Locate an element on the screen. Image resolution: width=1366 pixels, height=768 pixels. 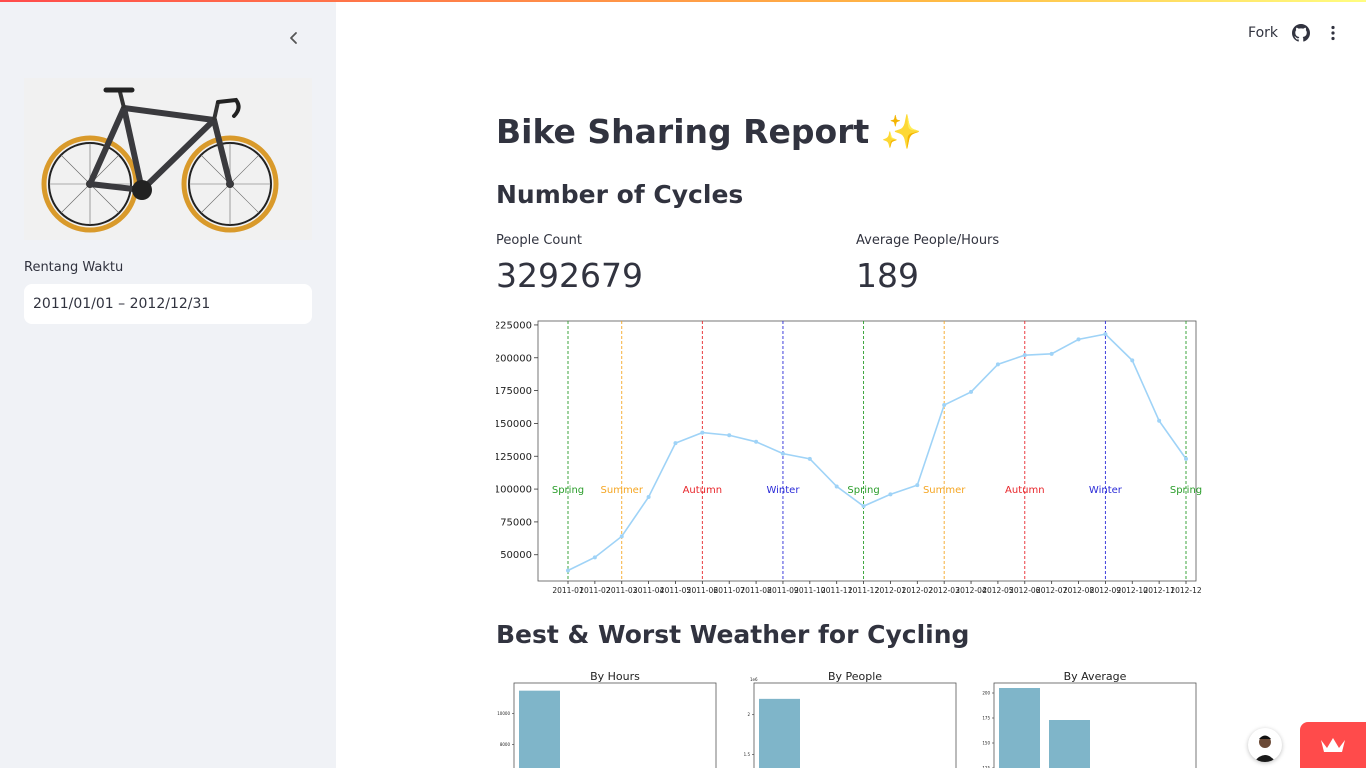
x-tick-label: 2012-12 is located at coordinates (1186, 590).